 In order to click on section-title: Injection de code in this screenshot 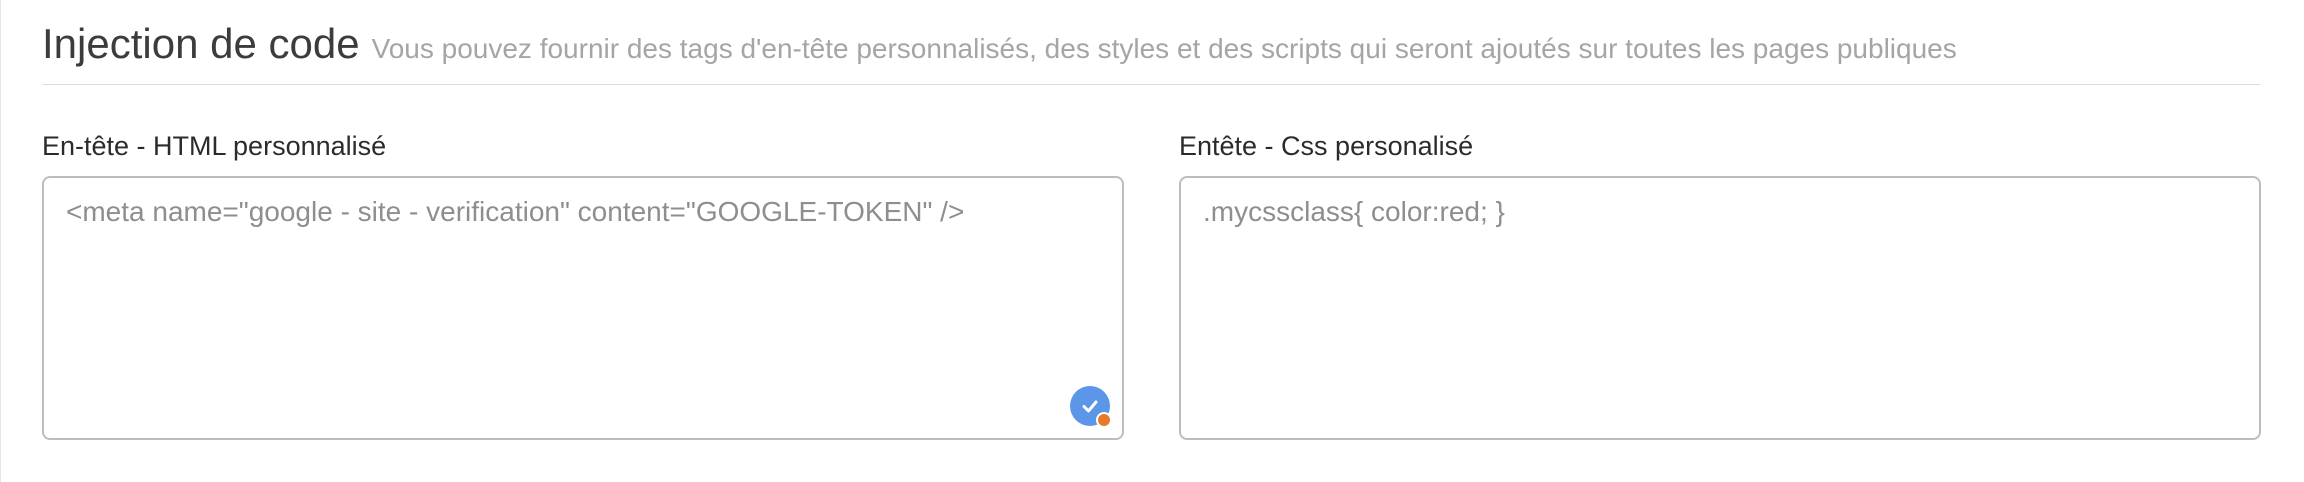, I will do `click(201, 43)`.